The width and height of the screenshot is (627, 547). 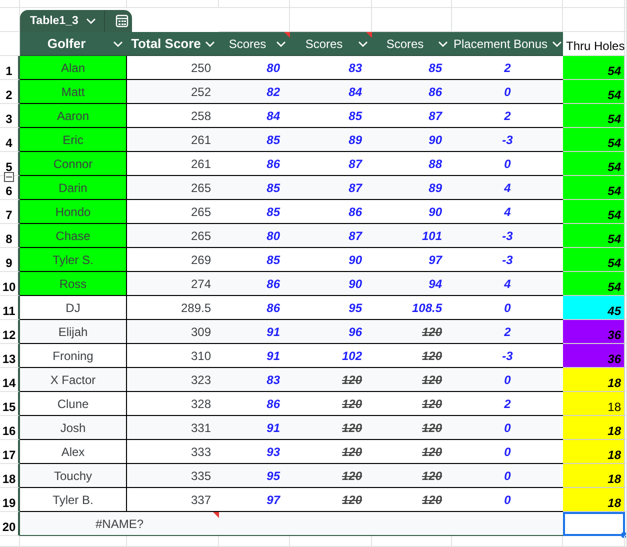 I want to click on table-cell: 261, so click(x=173, y=140).